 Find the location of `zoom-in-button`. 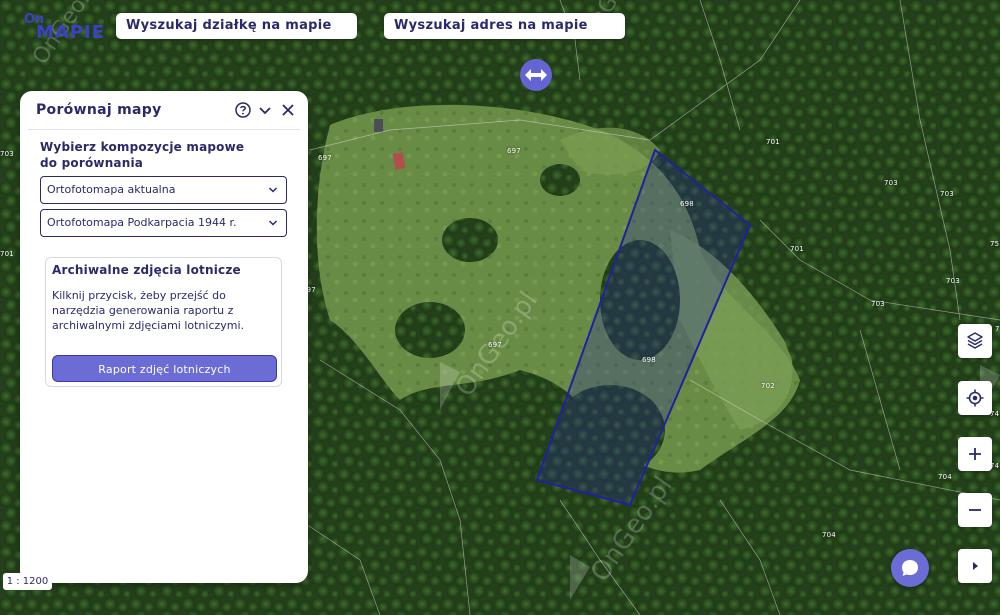

zoom-in-button is located at coordinates (975, 454).